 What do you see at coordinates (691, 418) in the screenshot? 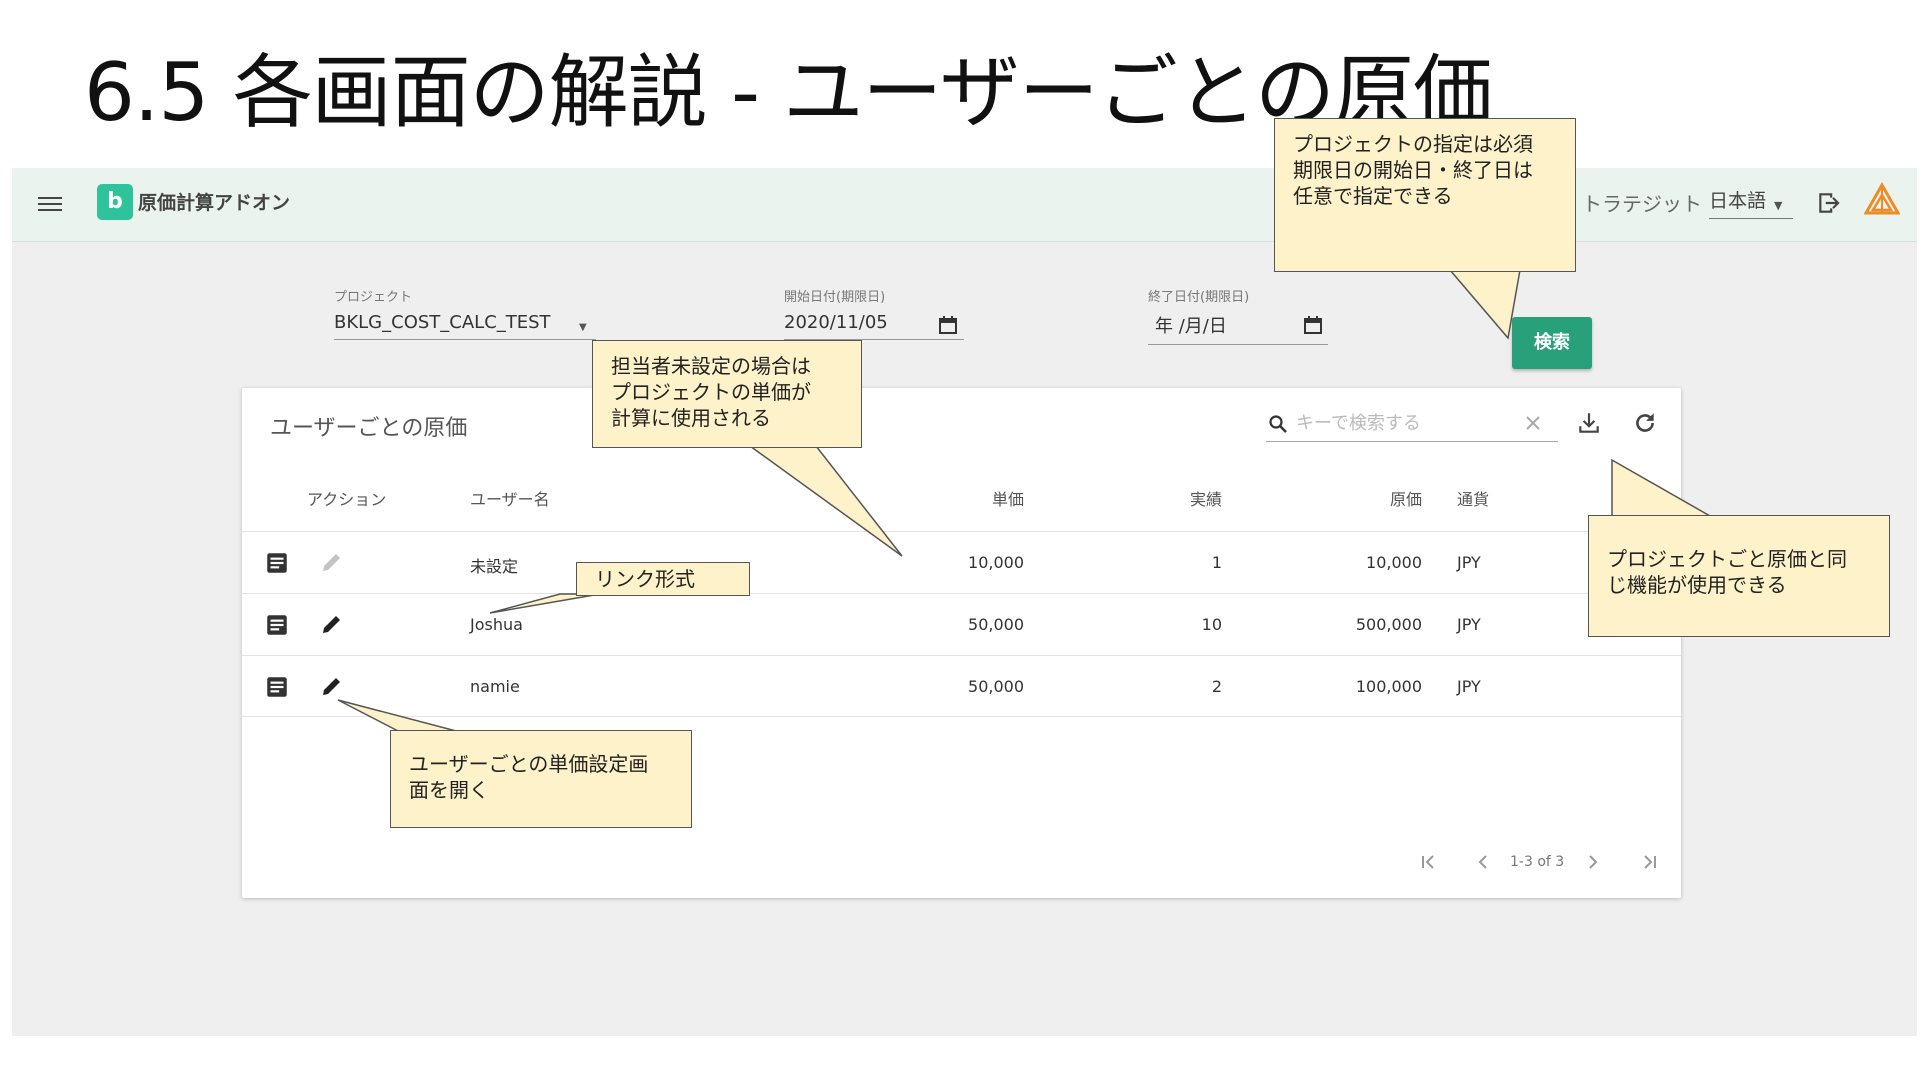
I see `callout-line: 計算に使用される` at bounding box center [691, 418].